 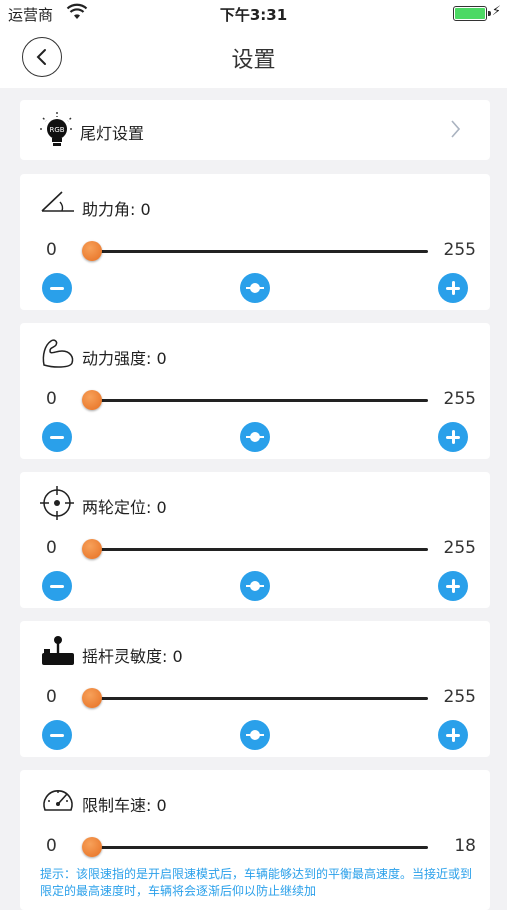 What do you see at coordinates (57, 503) in the screenshot?
I see `crosshair-icon` at bounding box center [57, 503].